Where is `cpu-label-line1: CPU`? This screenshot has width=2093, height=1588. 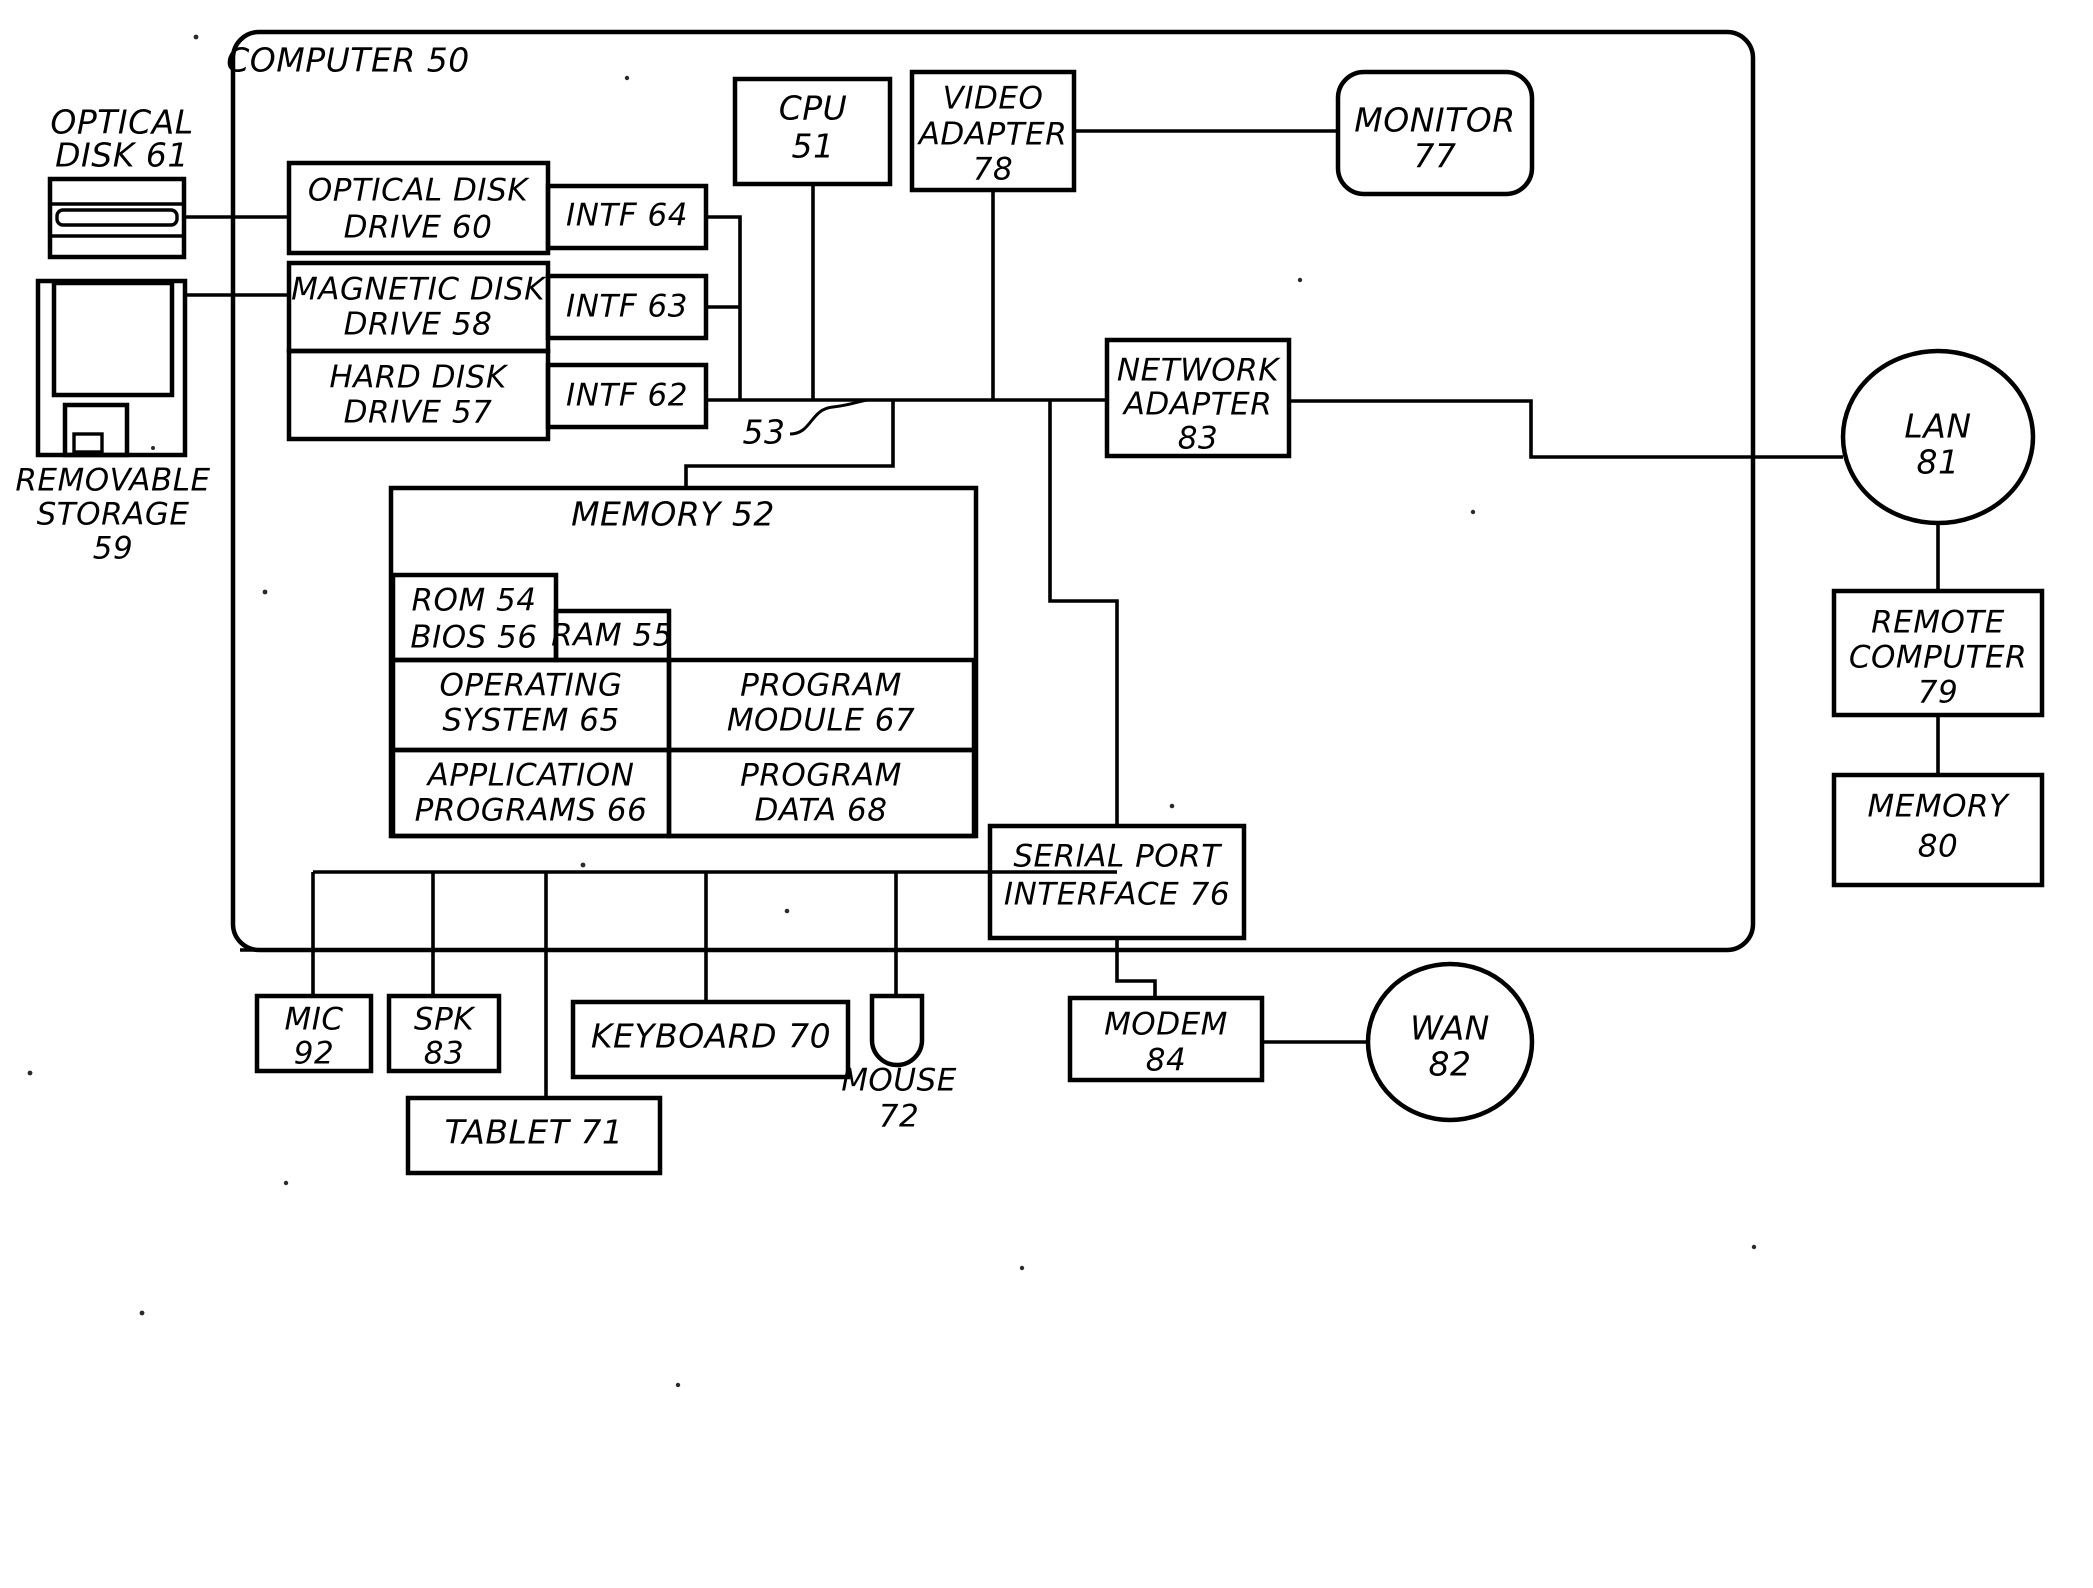
cpu-label-line1: CPU is located at coordinates (813, 108).